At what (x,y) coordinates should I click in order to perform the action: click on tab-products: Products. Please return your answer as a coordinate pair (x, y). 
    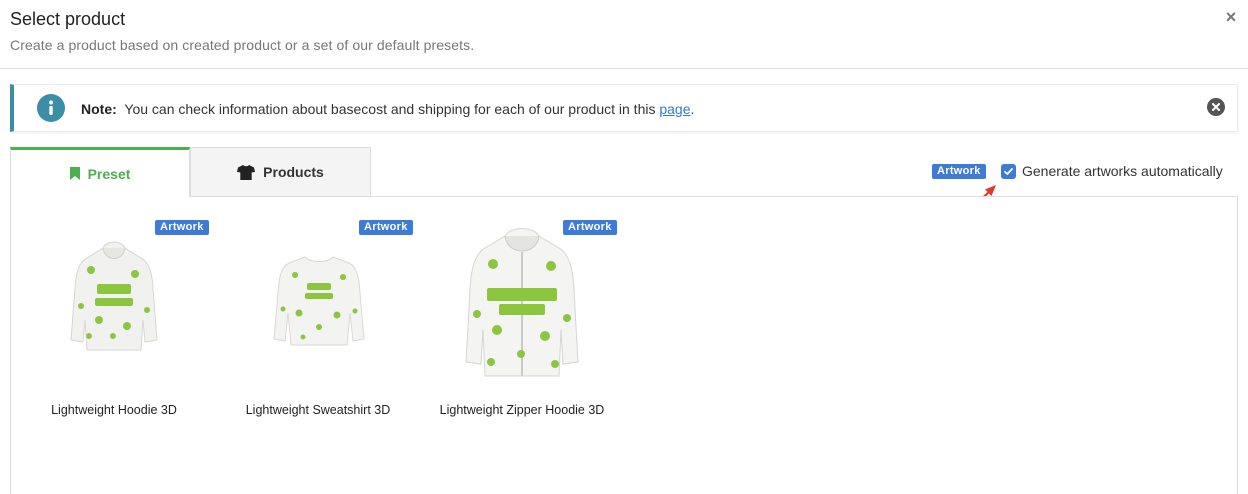
    Looking at the image, I should click on (280, 172).